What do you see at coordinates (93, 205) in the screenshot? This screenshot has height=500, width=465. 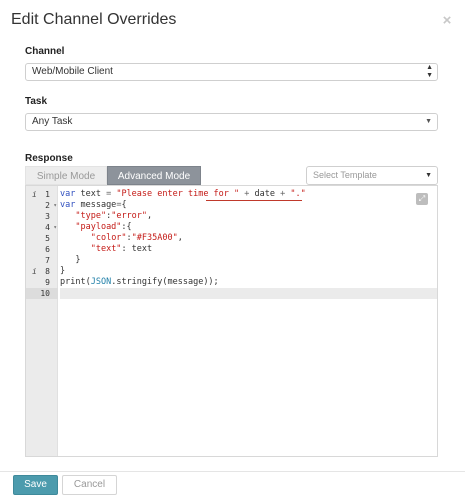 I see `code-line: var message={` at bounding box center [93, 205].